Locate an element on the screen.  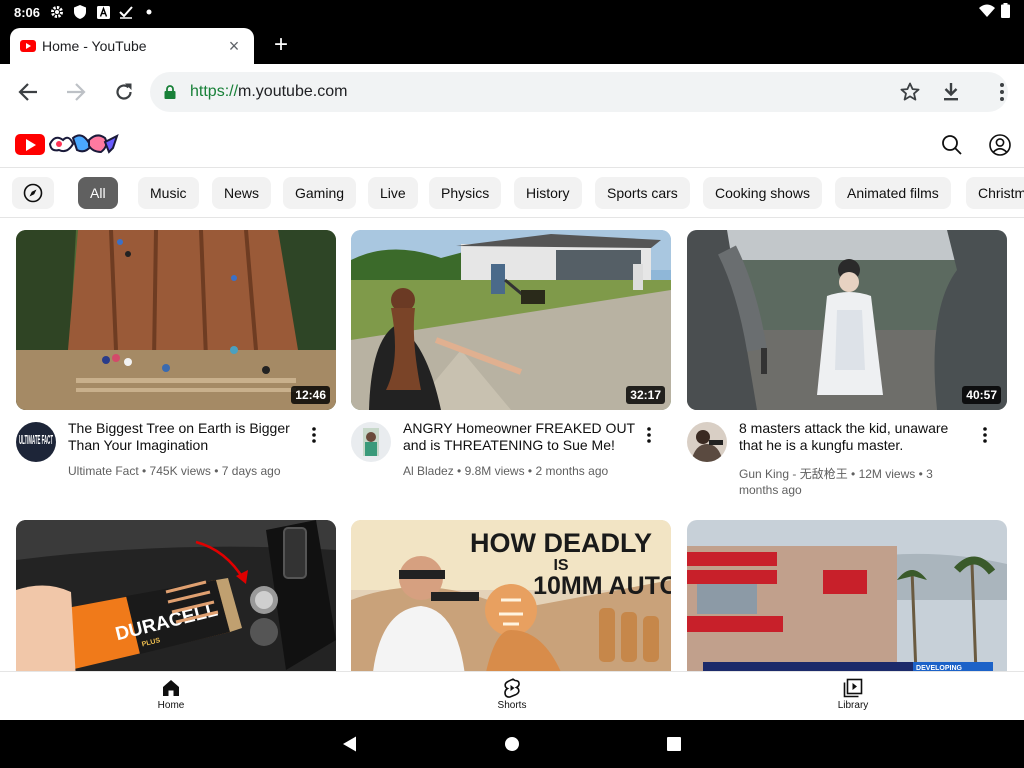
chip-sports-cars: Sports cars is located at coordinates (642, 193).